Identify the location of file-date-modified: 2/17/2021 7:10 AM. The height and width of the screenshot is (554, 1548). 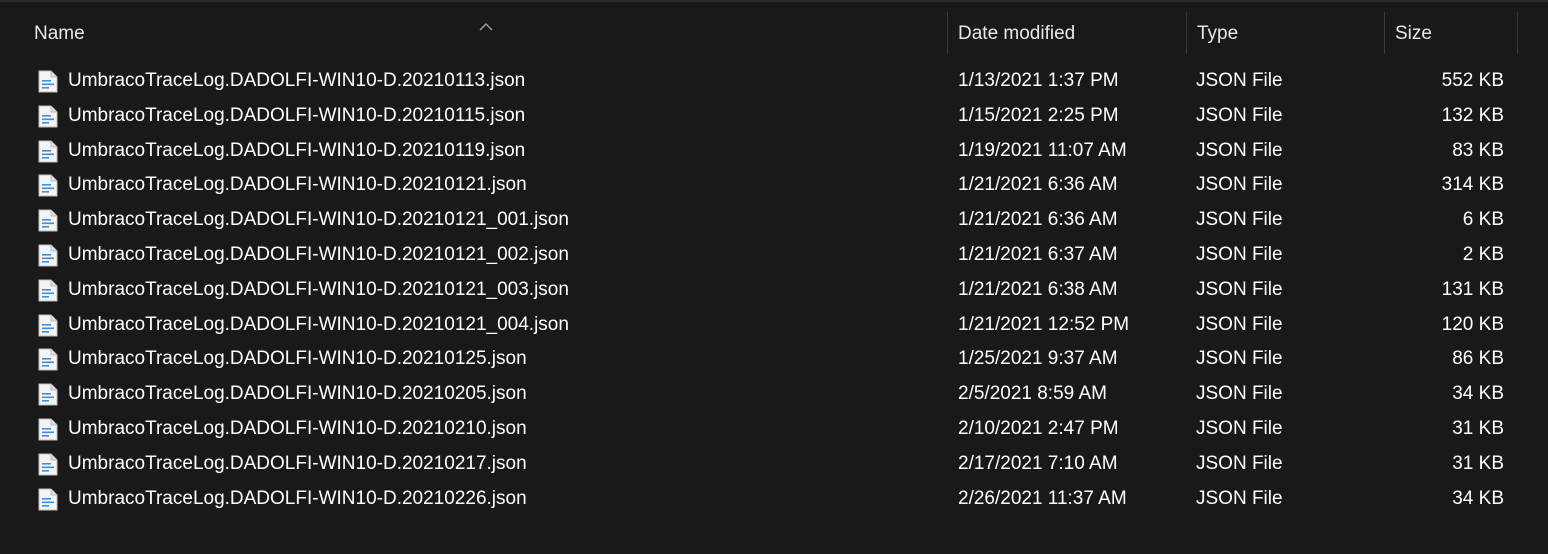
(1038, 463).